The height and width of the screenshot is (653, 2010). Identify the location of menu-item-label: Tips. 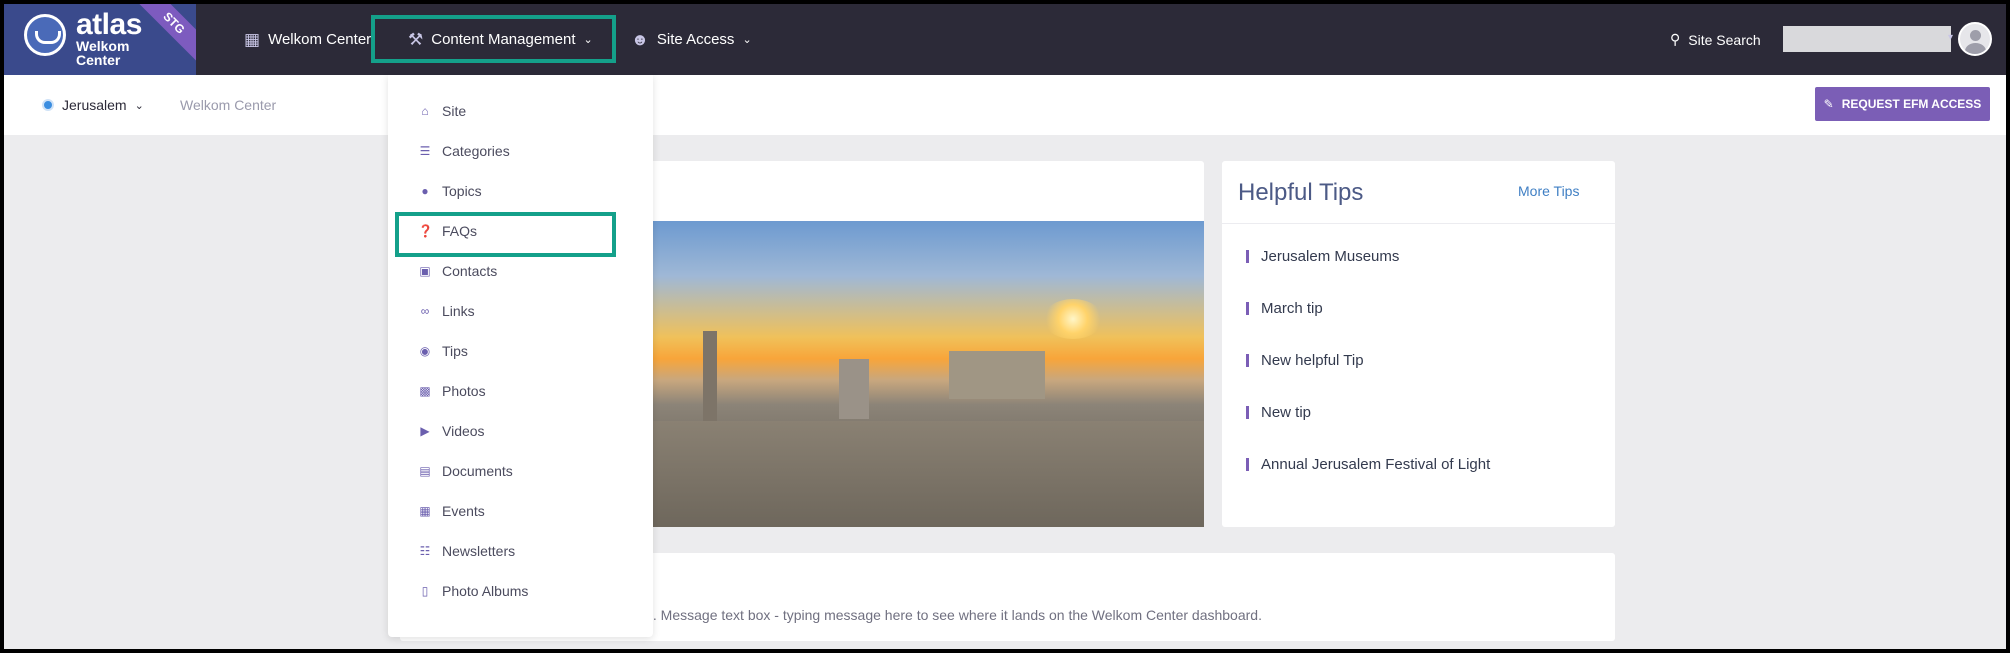
(455, 351).